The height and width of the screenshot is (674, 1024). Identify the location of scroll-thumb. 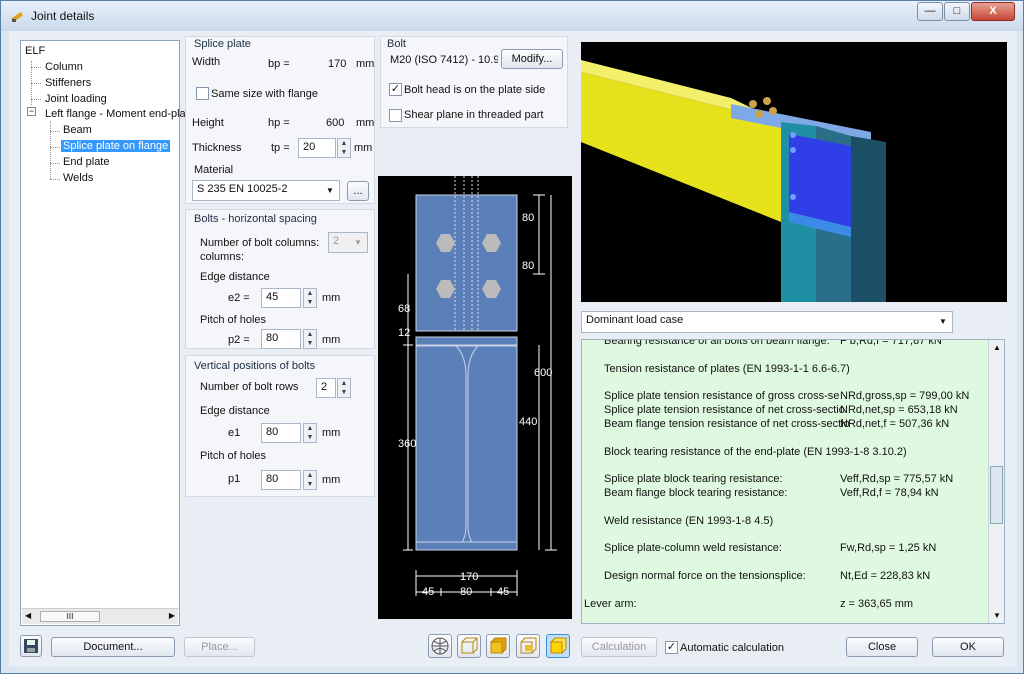
(996, 495).